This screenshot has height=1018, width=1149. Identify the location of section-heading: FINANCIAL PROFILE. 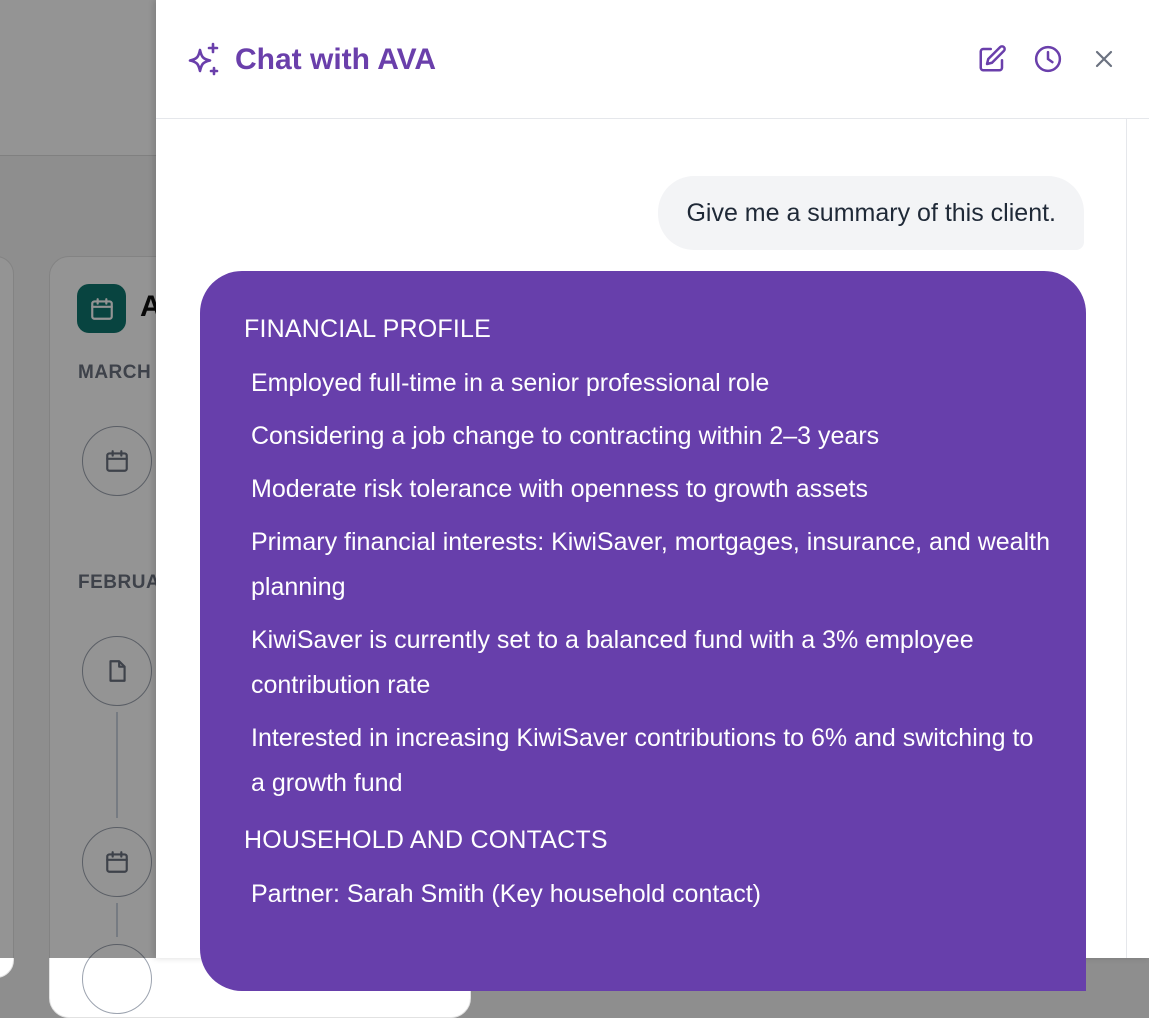
(367, 329).